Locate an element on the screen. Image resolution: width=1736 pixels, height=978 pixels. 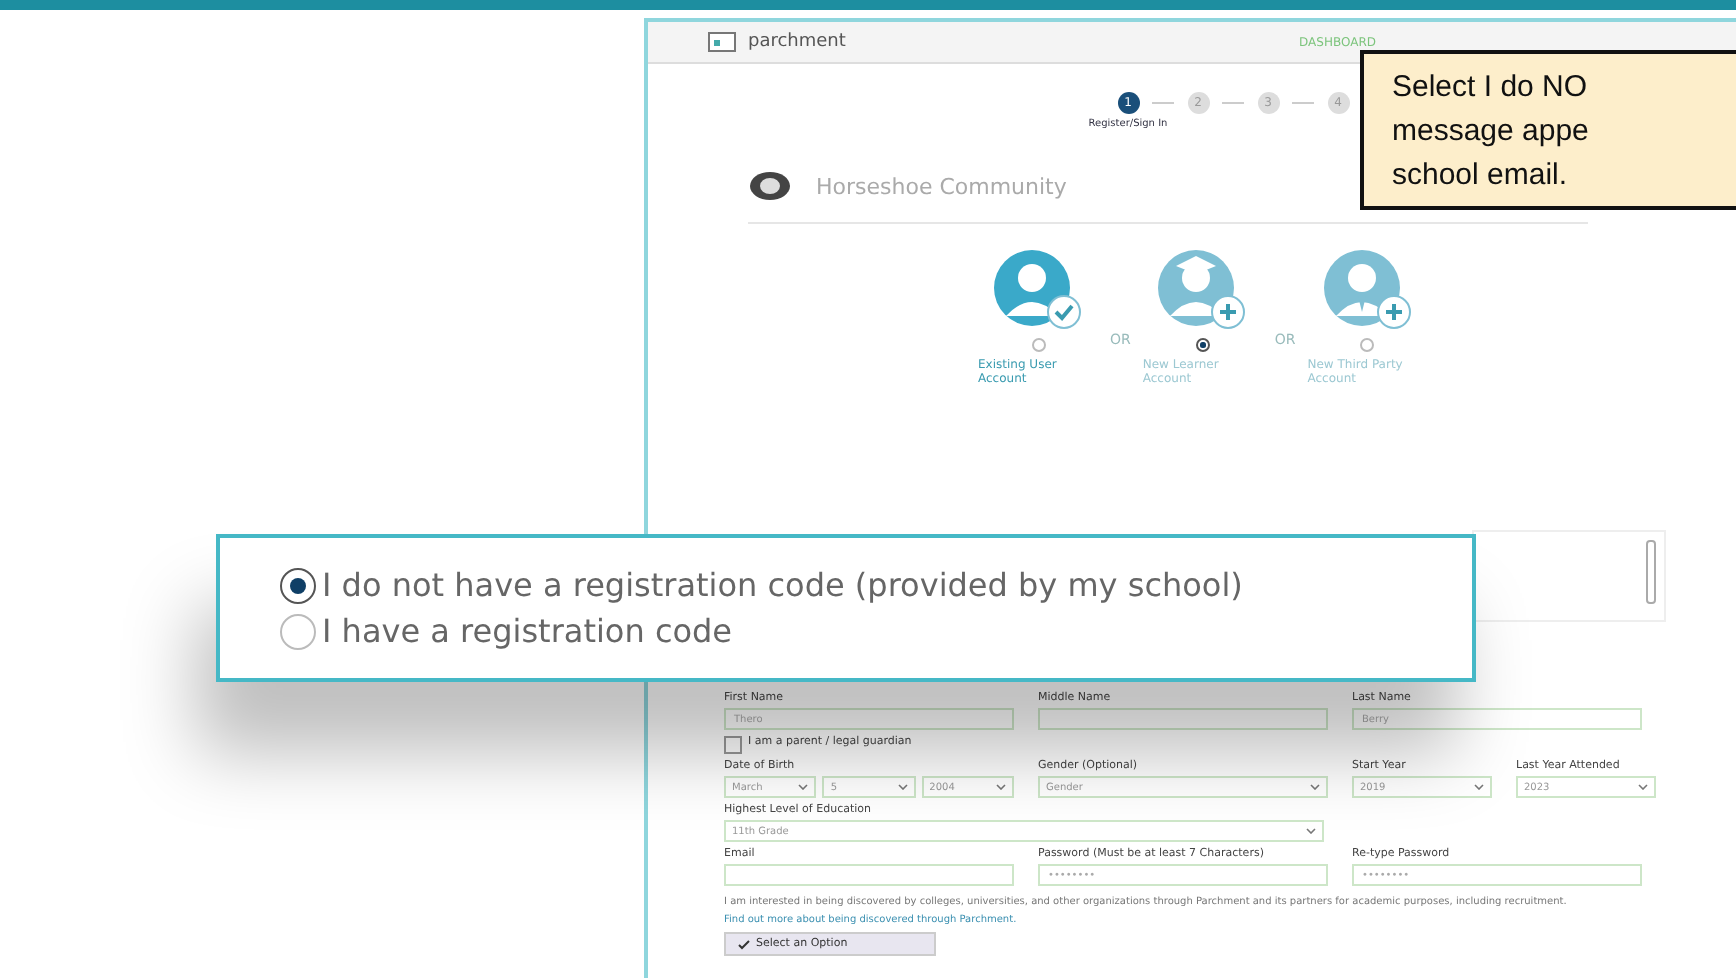
site-logo: parchment is located at coordinates (797, 42).